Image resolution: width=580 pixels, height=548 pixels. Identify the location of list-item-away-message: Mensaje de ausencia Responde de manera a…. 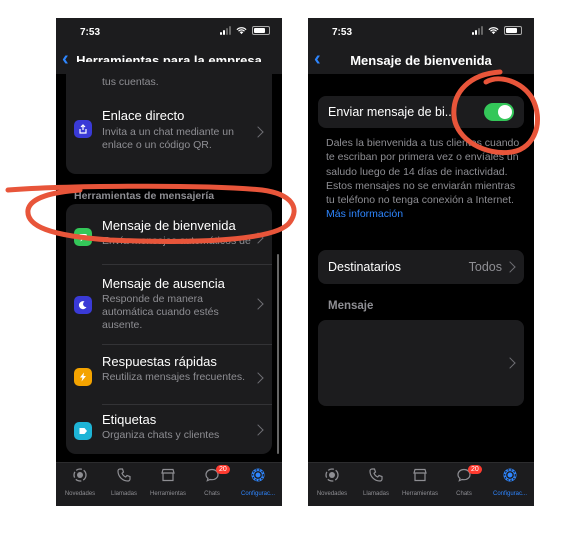
(169, 304).